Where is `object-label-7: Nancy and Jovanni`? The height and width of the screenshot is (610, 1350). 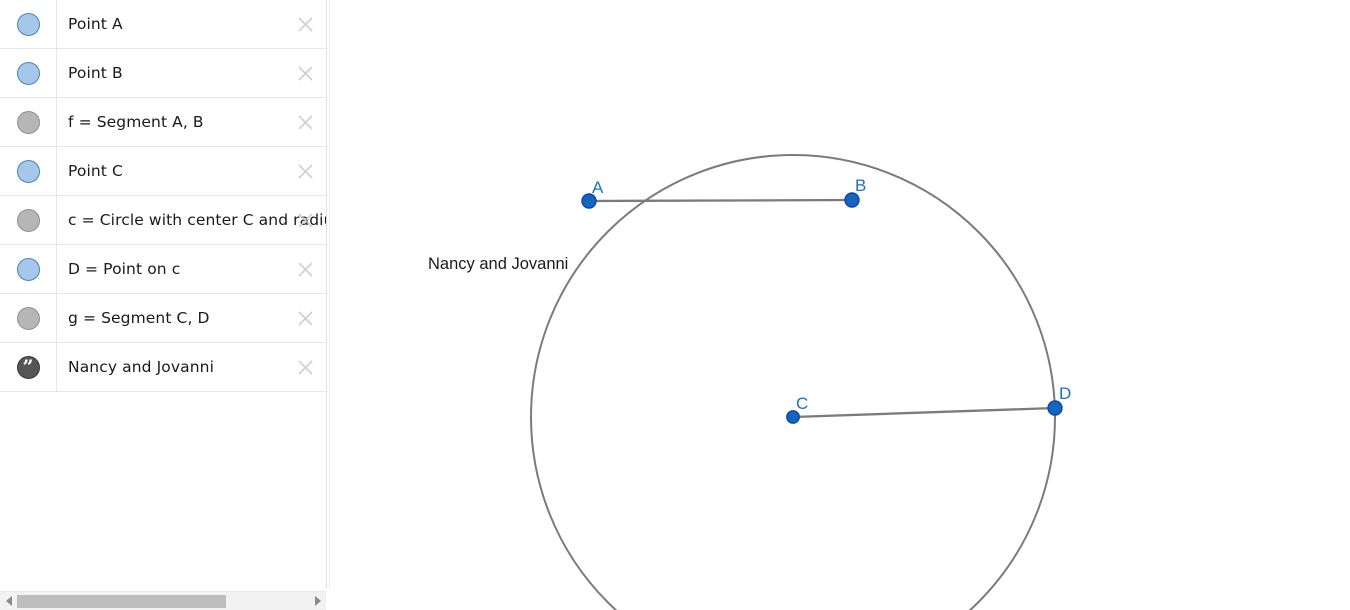
object-label-7: Nancy and Jovanni is located at coordinates (141, 367).